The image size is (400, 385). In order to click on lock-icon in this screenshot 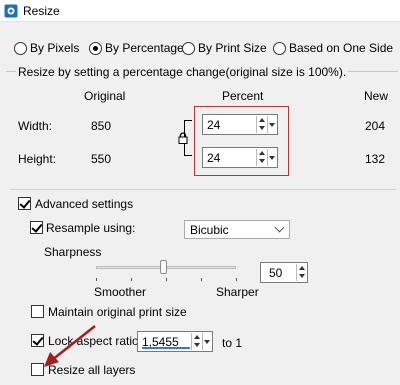, I will do `click(183, 138)`.